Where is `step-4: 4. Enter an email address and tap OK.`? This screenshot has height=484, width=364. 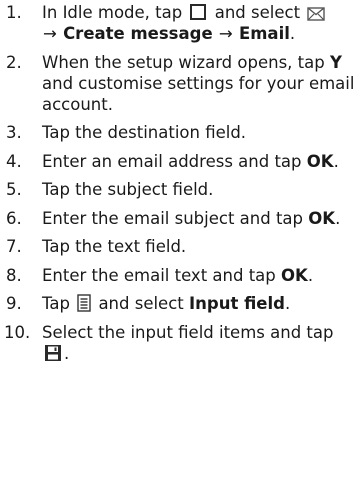
step-4: 4. Enter an email address and tap OK. is located at coordinates (182, 161).